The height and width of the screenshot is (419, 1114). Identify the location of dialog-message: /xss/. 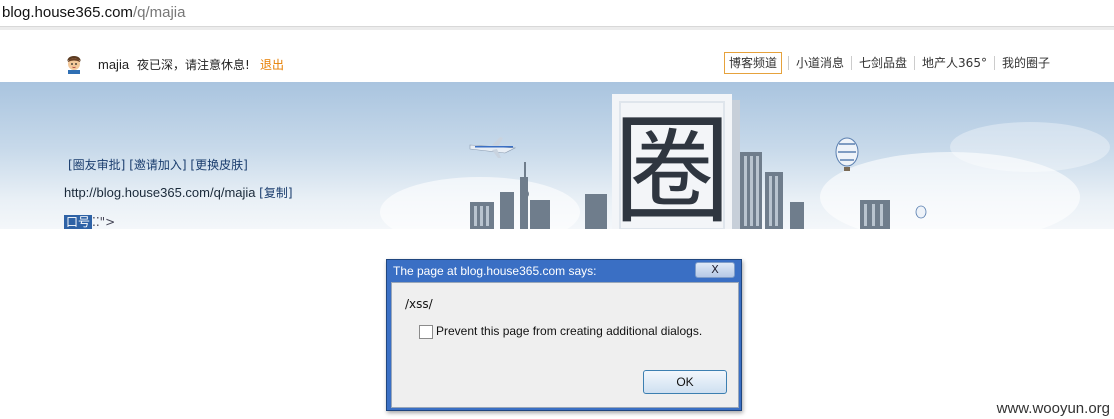
(419, 304).